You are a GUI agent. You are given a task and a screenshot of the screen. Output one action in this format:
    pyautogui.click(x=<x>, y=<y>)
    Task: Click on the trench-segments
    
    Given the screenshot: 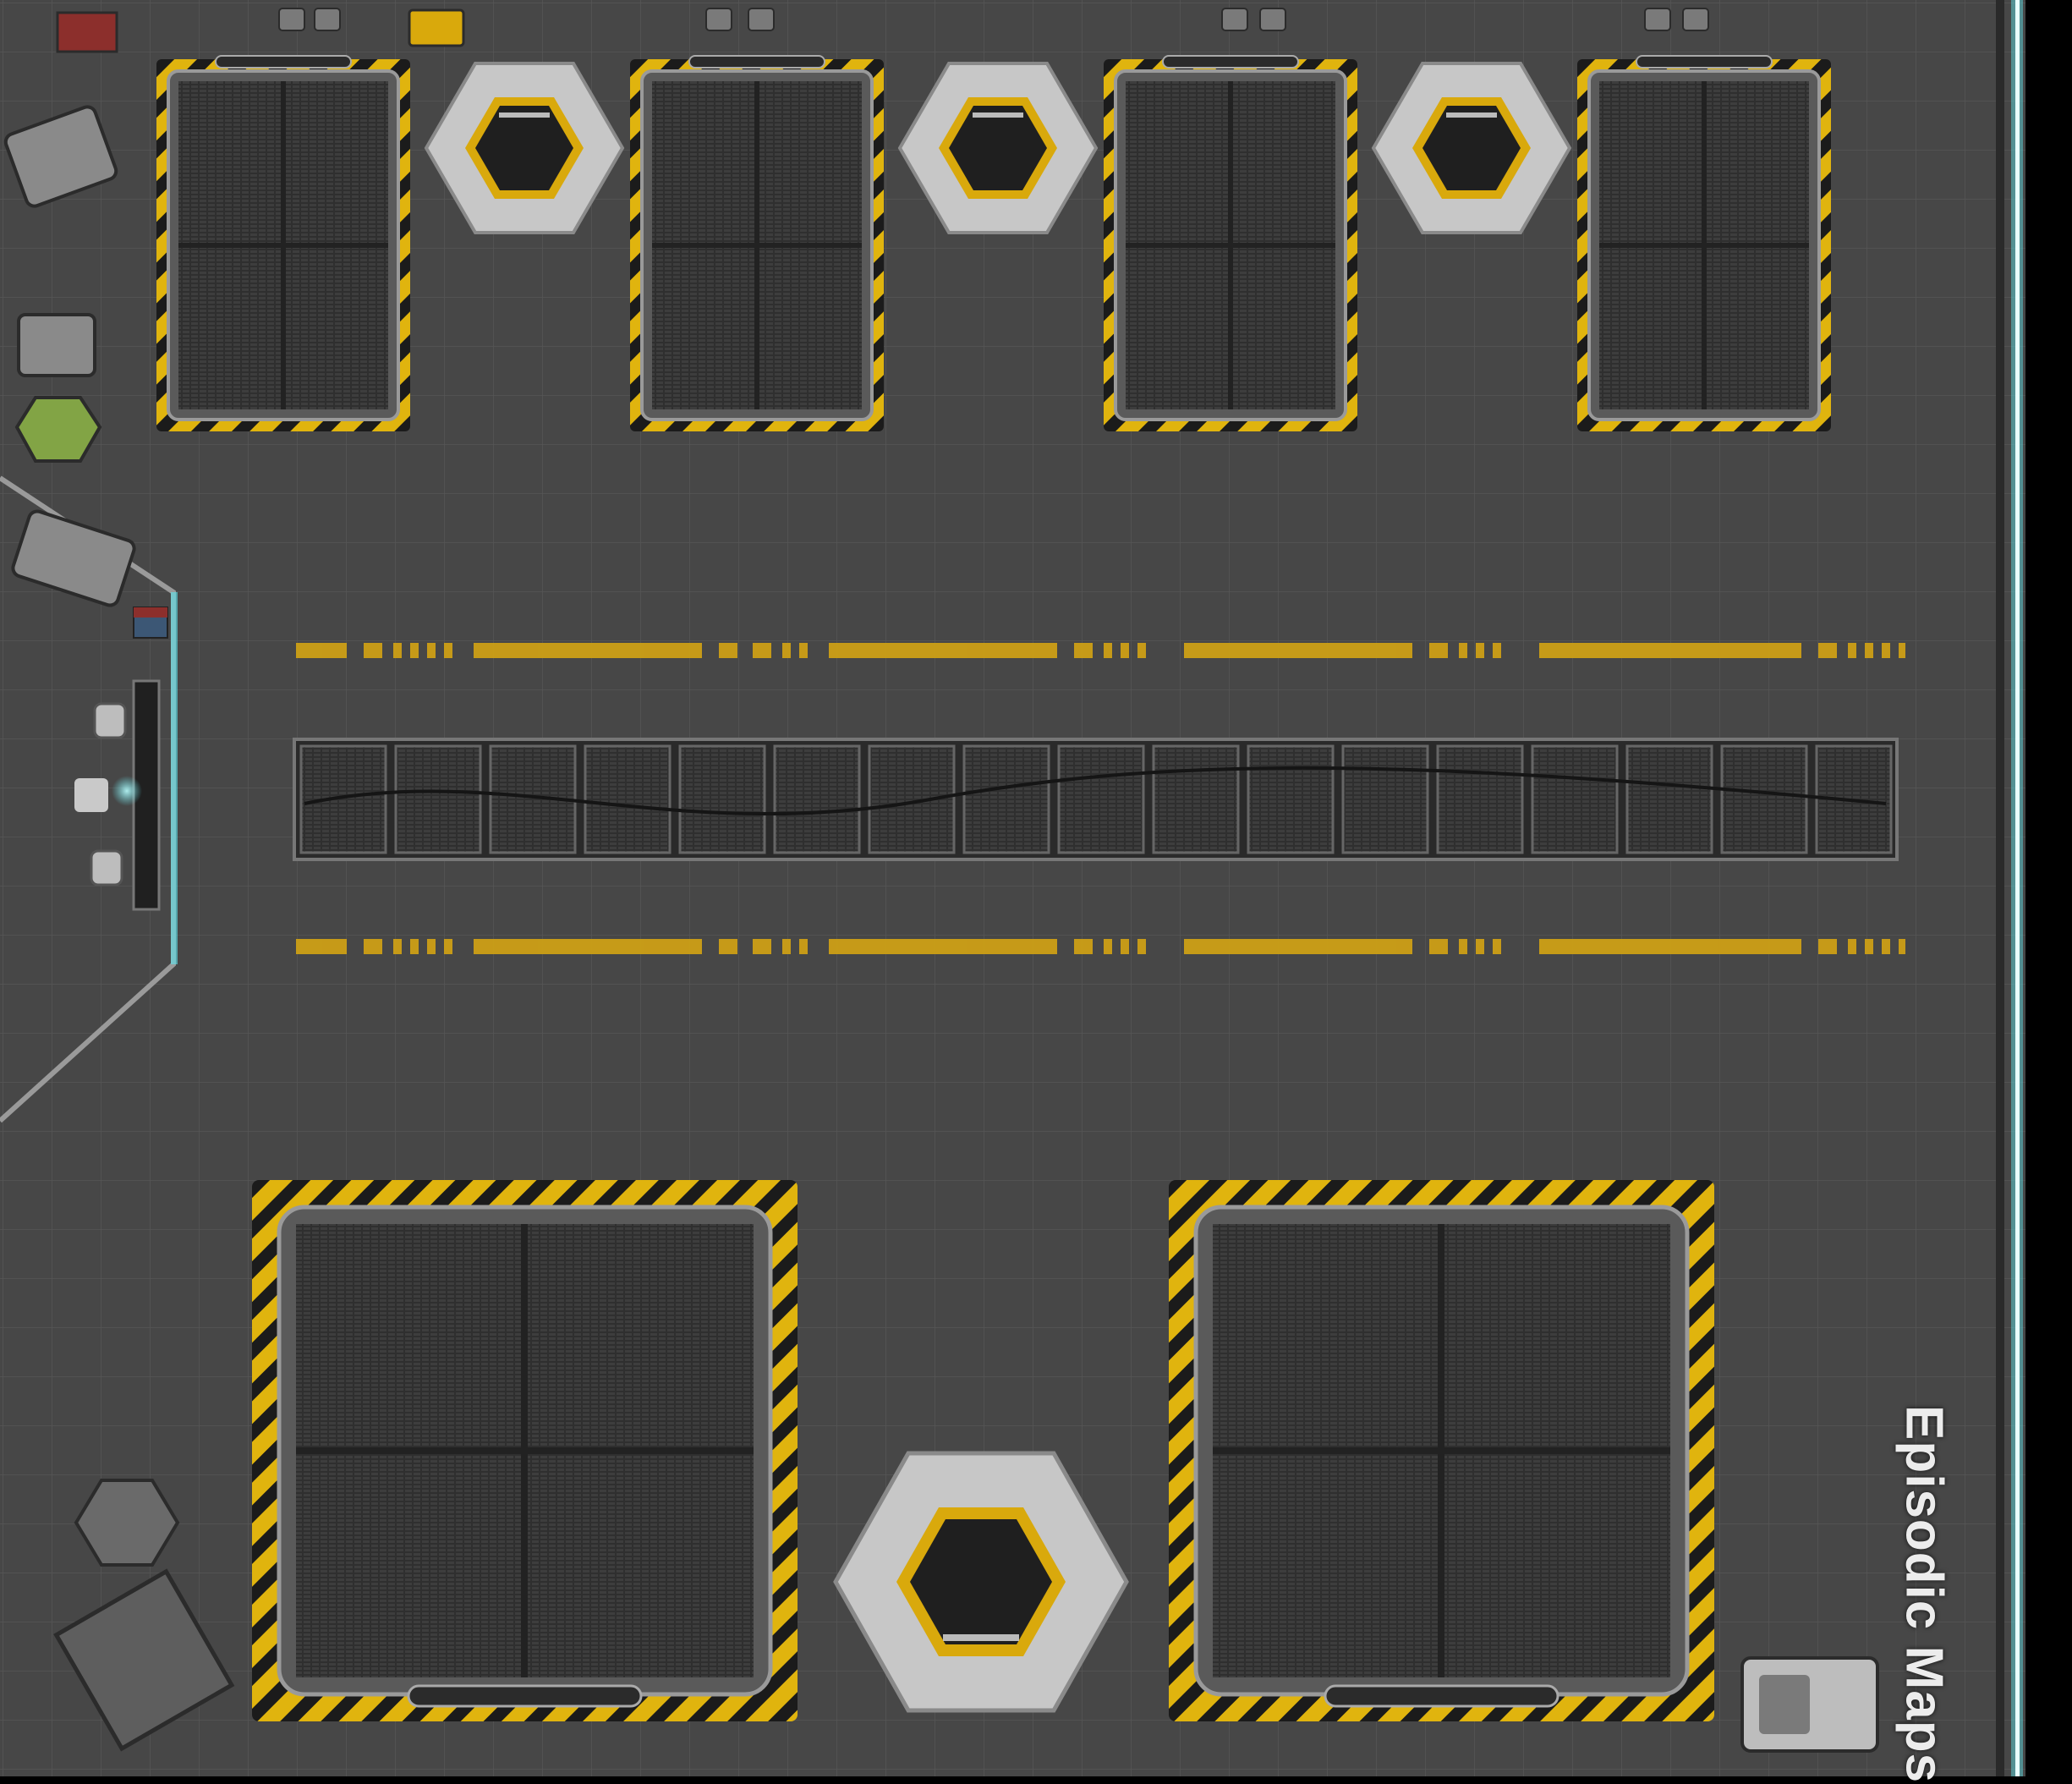 What is the action you would take?
    pyautogui.click(x=1096, y=799)
    